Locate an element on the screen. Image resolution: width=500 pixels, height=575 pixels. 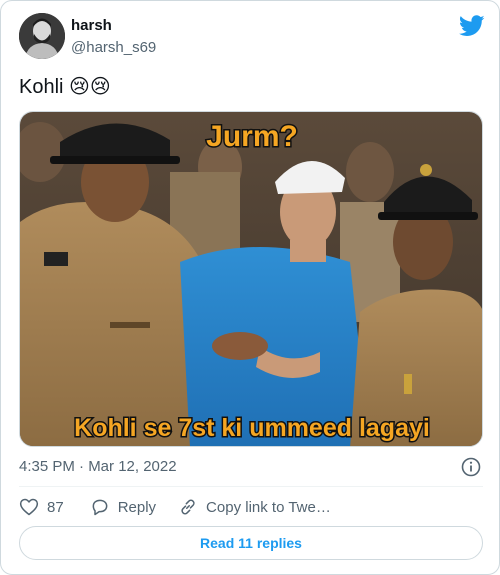
meme-caption-top: Jurm? is located at coordinates (252, 136).